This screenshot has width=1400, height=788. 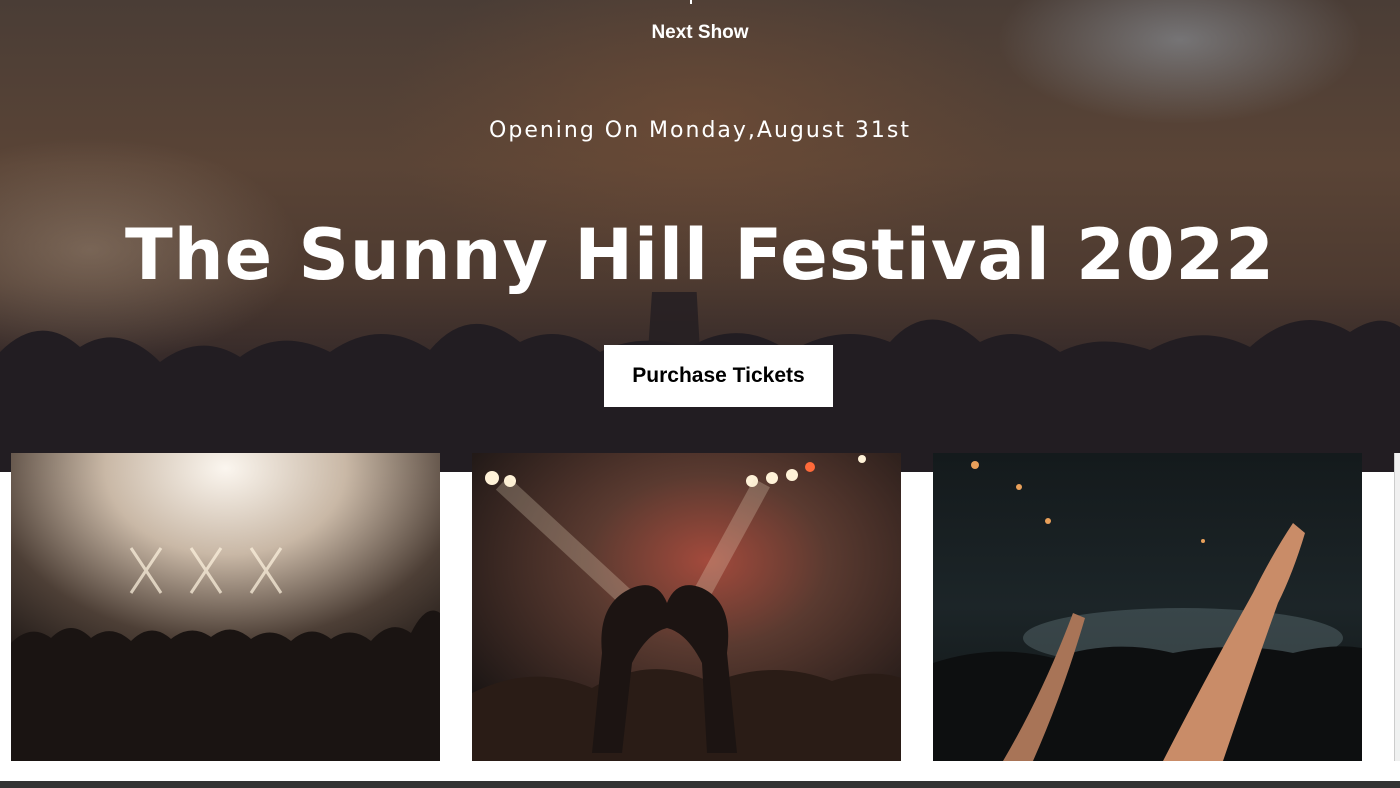 I want to click on purchase-tickets-button: Purchase Tickets, so click(x=718, y=376).